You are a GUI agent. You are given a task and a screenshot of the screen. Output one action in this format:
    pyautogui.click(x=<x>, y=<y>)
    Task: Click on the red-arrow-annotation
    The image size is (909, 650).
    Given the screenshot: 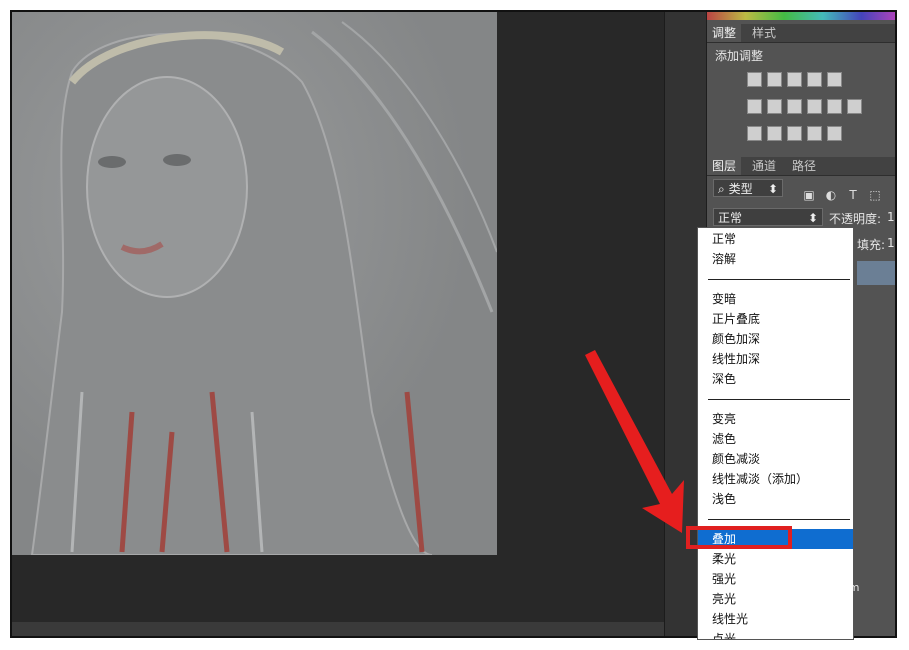 What is the action you would take?
    pyautogui.click(x=634, y=441)
    